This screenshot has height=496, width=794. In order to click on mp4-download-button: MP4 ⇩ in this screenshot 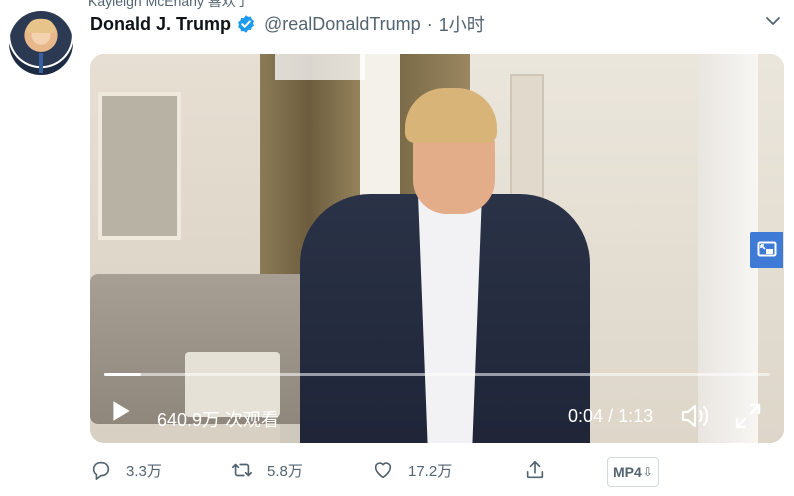, I will do `click(633, 472)`.